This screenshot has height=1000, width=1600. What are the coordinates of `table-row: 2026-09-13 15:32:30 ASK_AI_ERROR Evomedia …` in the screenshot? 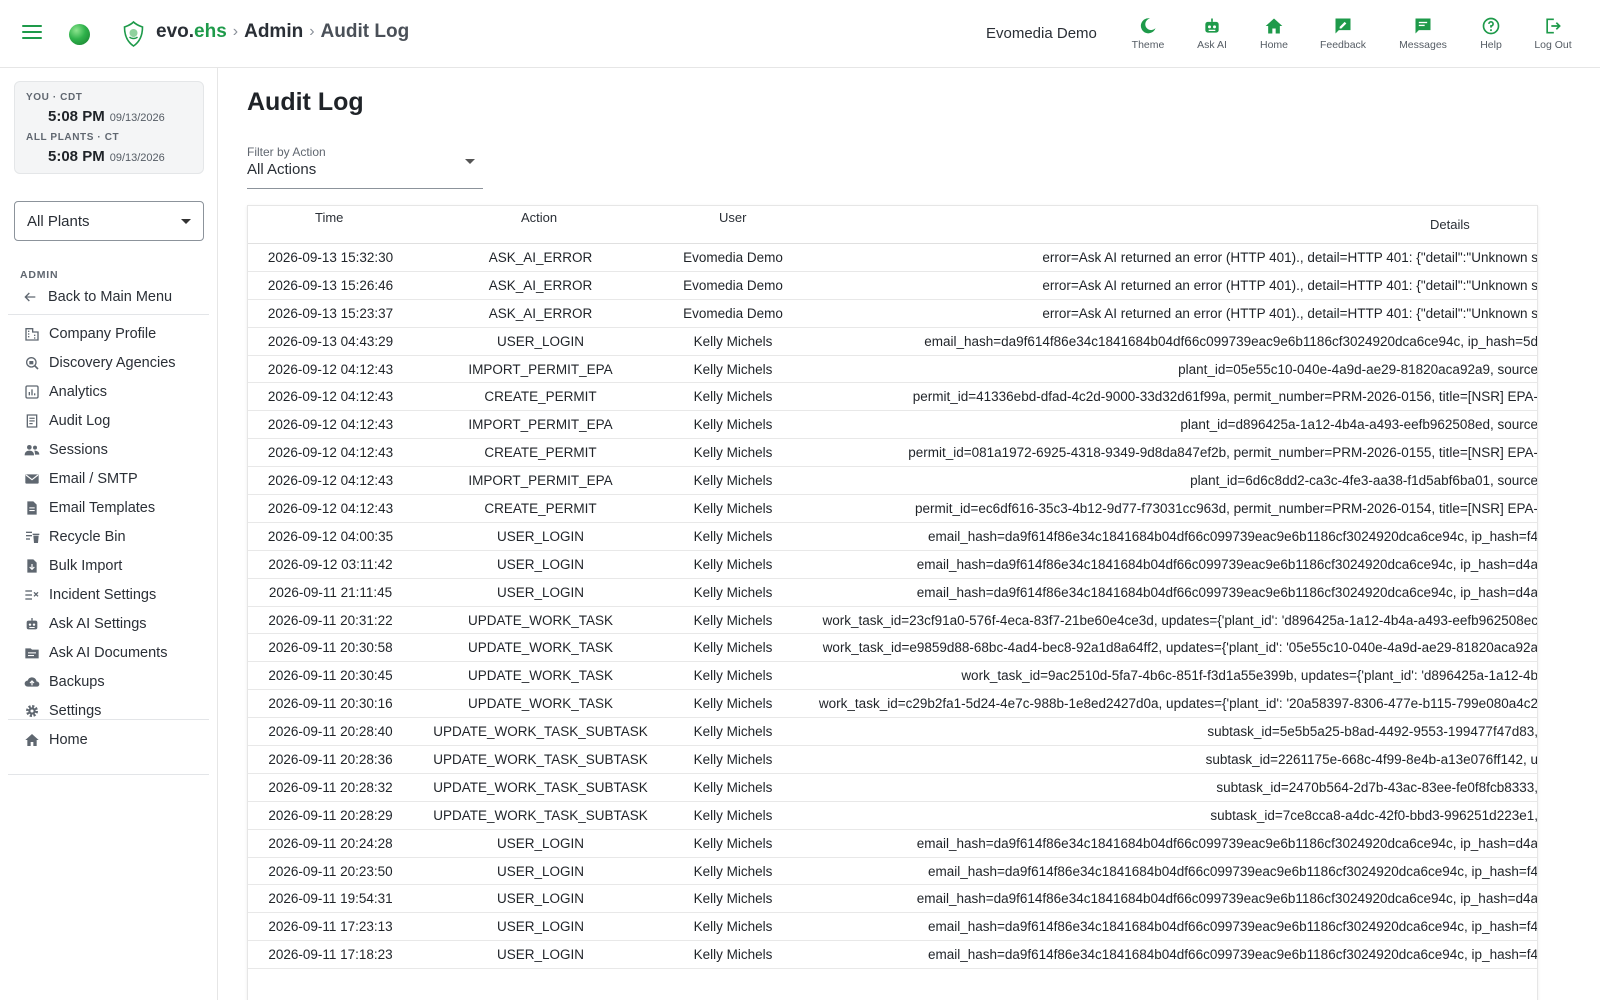 It's located at (892, 258).